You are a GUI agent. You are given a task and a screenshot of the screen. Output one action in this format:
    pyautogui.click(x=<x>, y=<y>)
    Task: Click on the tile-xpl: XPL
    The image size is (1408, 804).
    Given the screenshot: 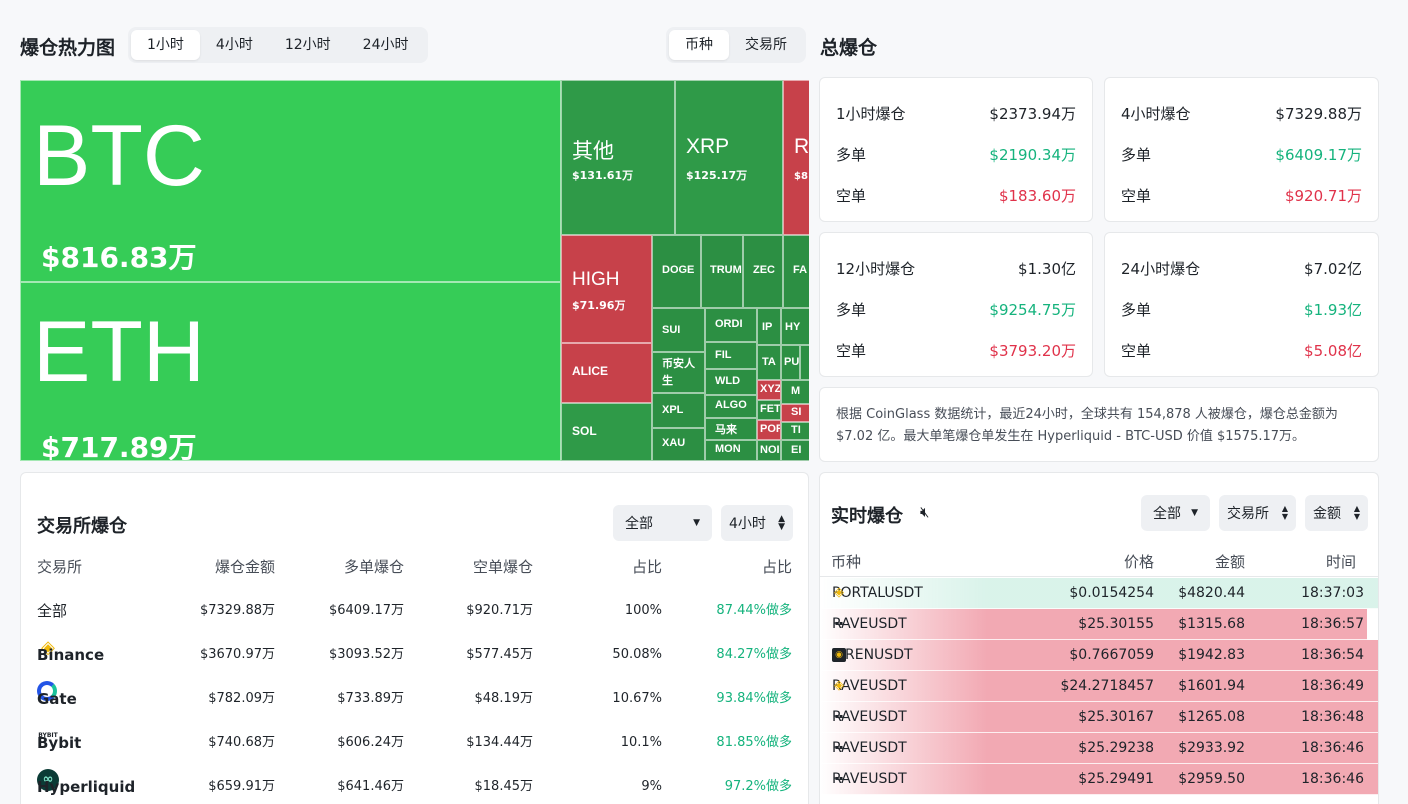 What is the action you would take?
    pyautogui.click(x=678, y=410)
    